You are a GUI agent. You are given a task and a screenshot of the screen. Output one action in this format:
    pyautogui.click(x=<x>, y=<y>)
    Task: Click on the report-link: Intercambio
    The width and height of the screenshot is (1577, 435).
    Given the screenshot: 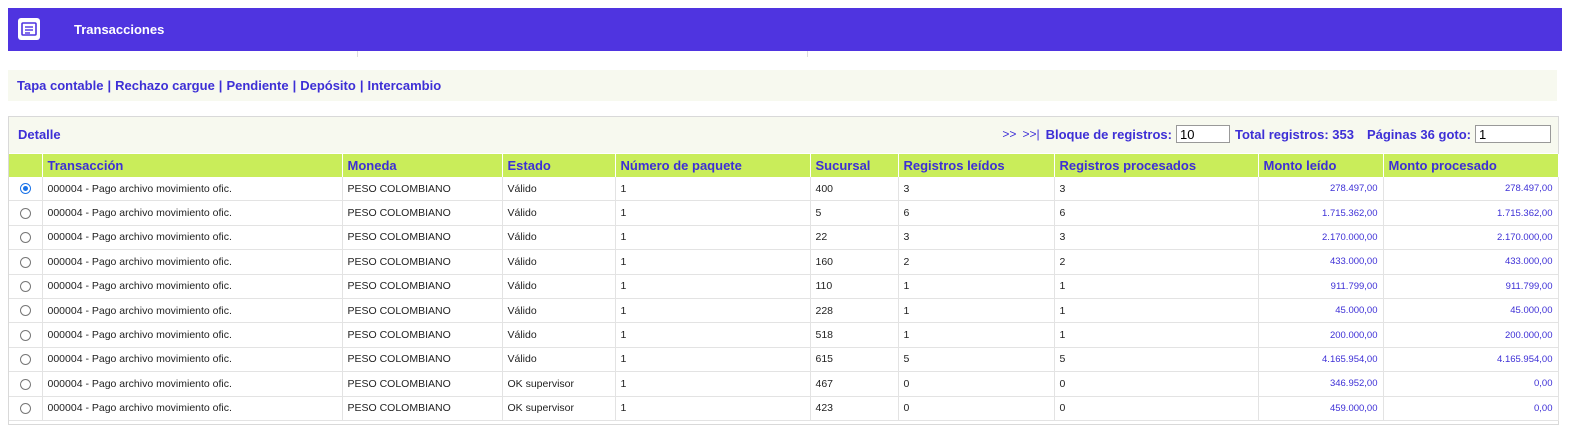 What is the action you would take?
    pyautogui.click(x=404, y=85)
    